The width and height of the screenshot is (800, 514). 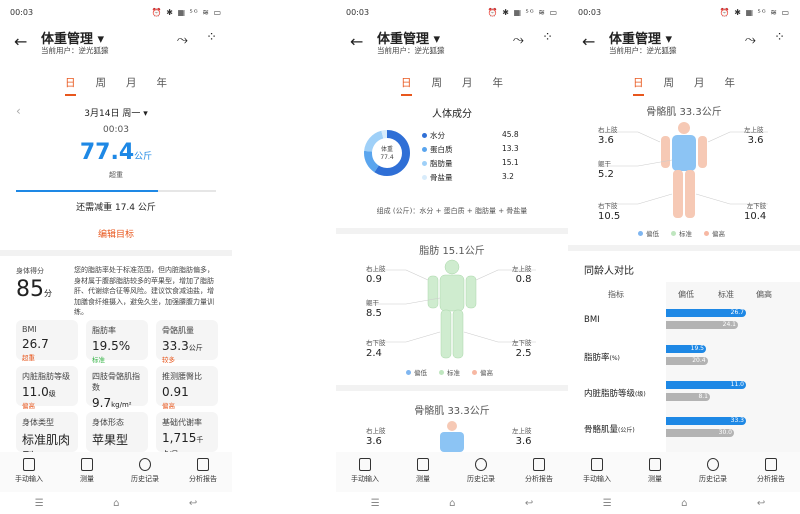 What do you see at coordinates (117, 393) in the screenshot?
I see `metric-card: 四肢骨骼肌指数9.7kg/m²较高` at bounding box center [117, 393].